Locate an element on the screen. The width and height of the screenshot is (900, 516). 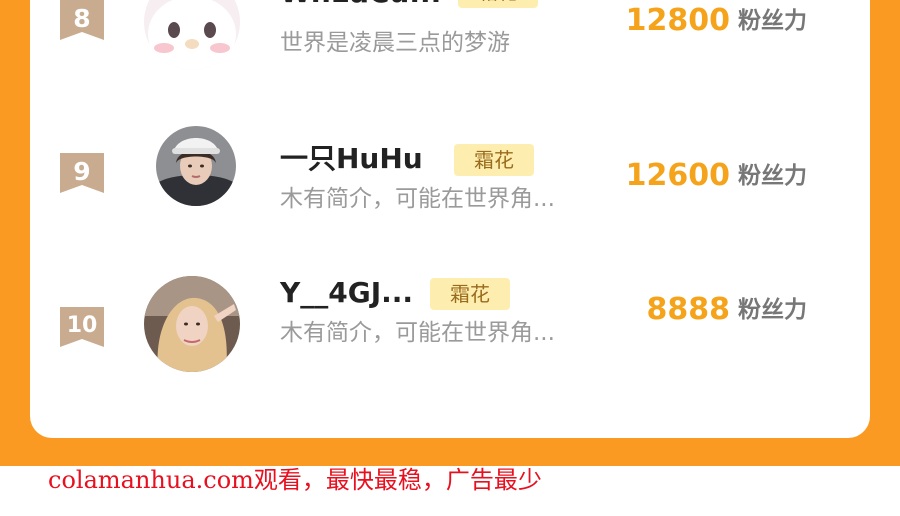
fan-power-score: 12600 is located at coordinates (677, 175).